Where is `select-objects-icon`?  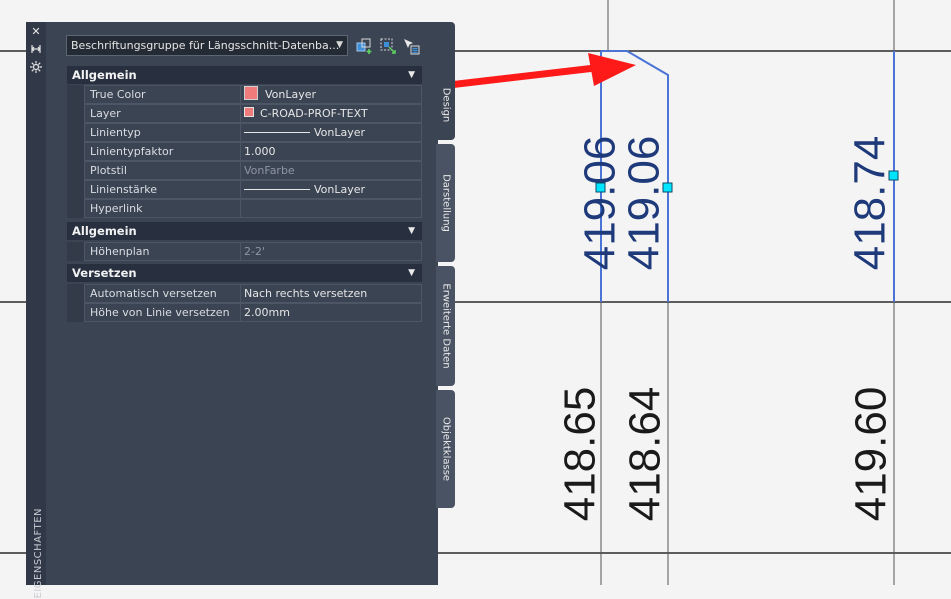
select-objects-icon is located at coordinates (388, 46).